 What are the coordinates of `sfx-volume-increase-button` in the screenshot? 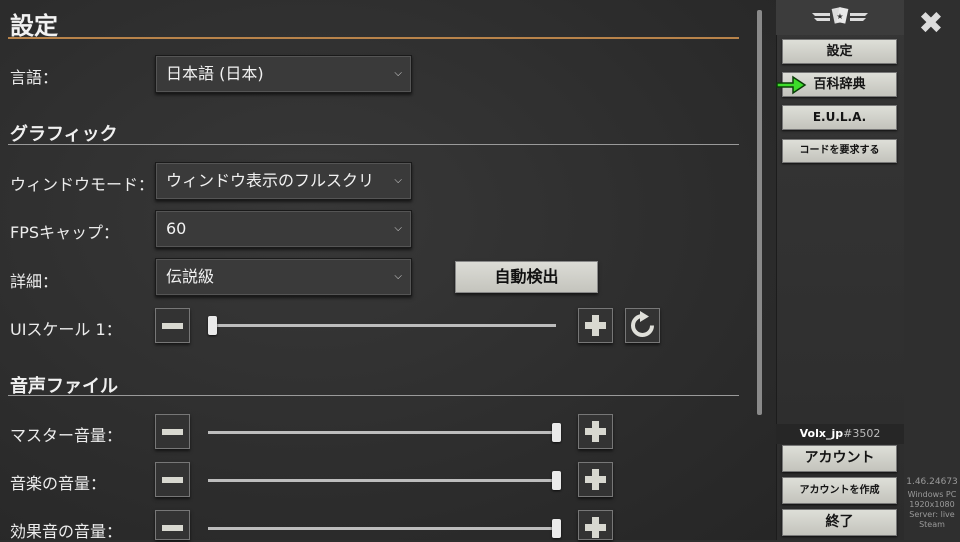 It's located at (595, 525).